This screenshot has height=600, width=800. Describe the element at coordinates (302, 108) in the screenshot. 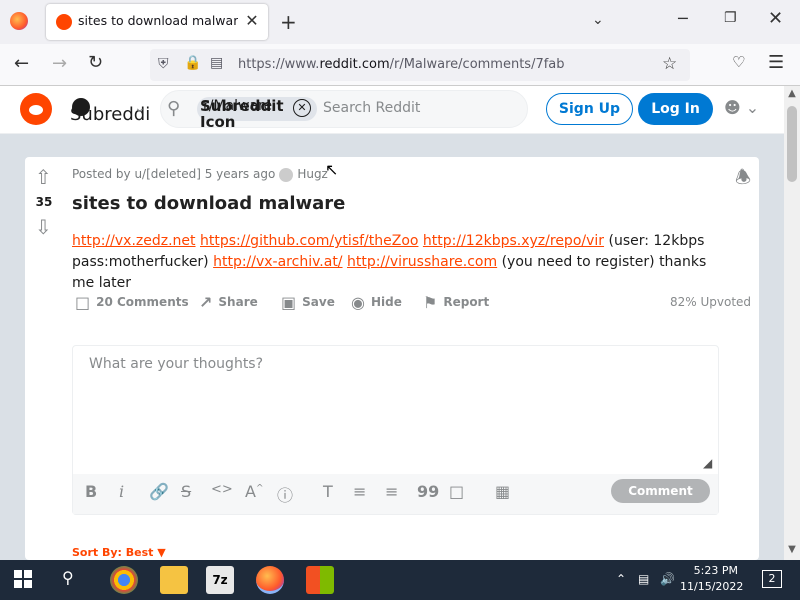

I see `chip-close-icon: ✕` at that location.